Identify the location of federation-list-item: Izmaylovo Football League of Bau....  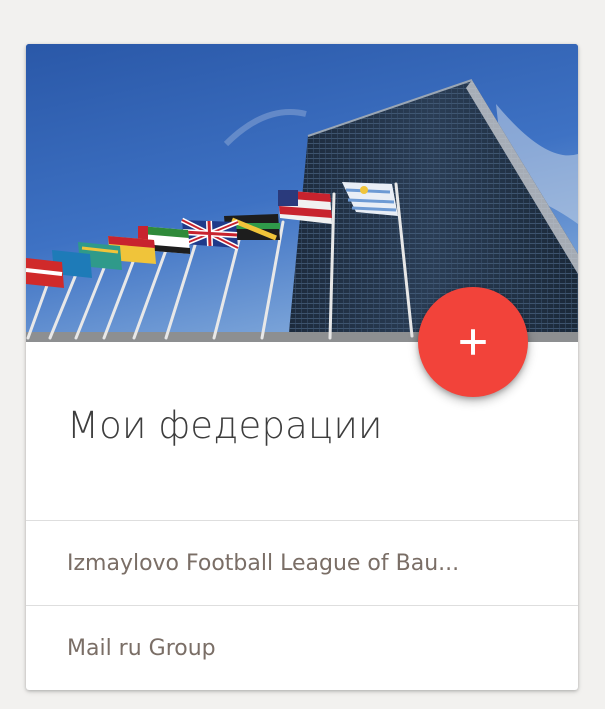
(302, 563).